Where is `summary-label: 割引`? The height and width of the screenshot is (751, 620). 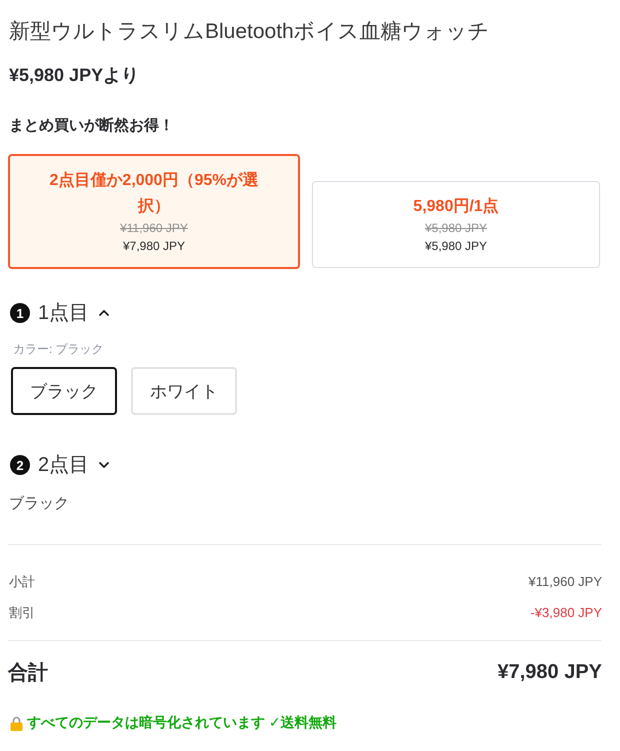 summary-label: 割引 is located at coordinates (21, 613).